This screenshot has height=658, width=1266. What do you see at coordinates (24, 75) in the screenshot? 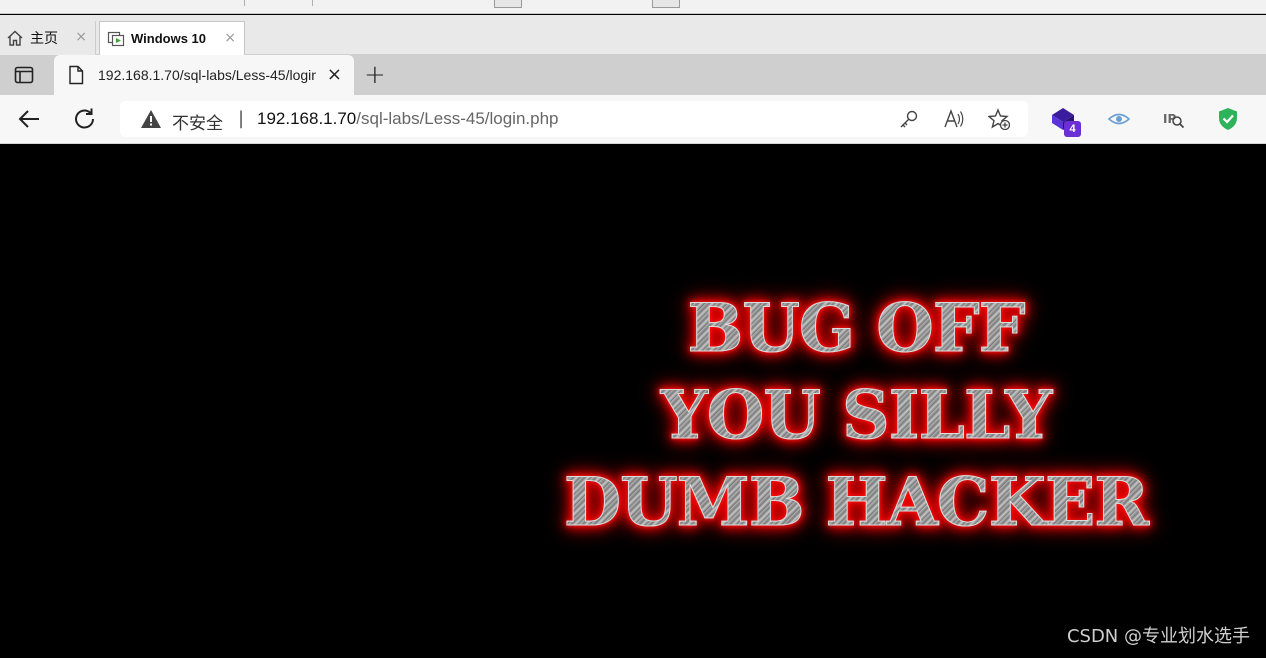
I see `tab-actions-icon` at bounding box center [24, 75].